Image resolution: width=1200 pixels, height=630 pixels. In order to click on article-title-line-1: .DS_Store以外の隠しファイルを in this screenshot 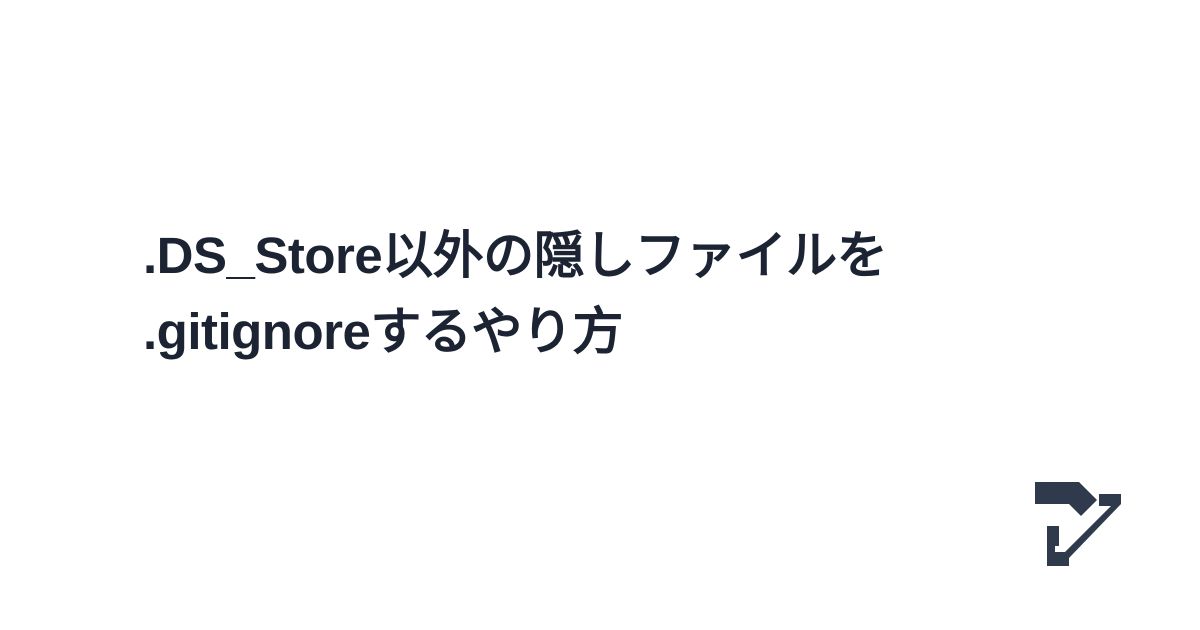, I will do `click(515, 255)`.